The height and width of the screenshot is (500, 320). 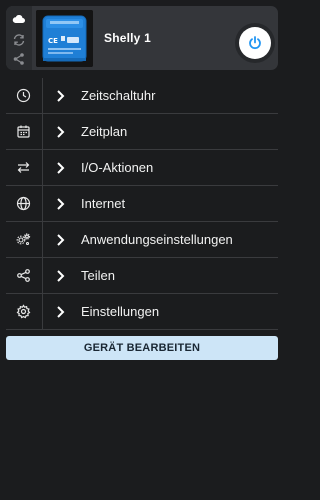 I want to click on device-card: CE Shelly 1, so click(x=142, y=38).